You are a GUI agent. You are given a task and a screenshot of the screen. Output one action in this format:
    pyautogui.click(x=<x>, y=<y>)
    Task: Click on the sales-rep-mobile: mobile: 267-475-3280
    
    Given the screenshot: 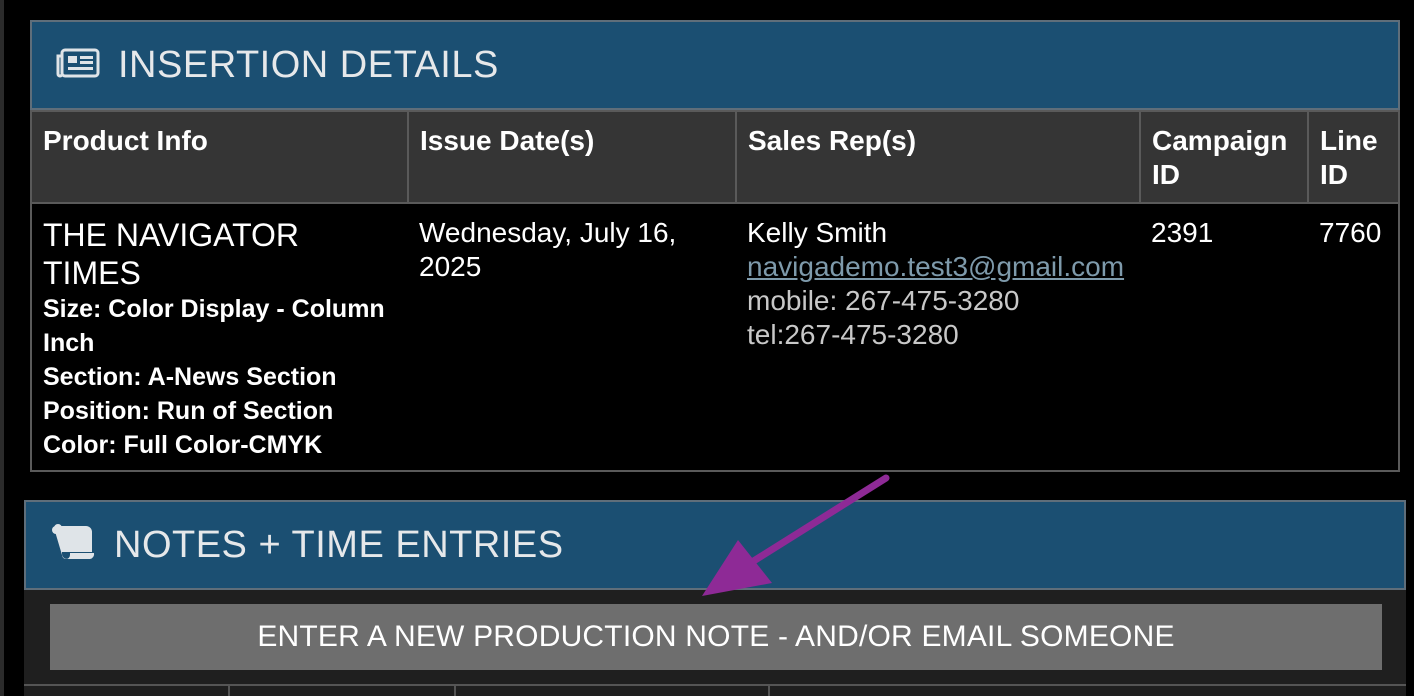 What is the action you would take?
    pyautogui.click(x=883, y=300)
    